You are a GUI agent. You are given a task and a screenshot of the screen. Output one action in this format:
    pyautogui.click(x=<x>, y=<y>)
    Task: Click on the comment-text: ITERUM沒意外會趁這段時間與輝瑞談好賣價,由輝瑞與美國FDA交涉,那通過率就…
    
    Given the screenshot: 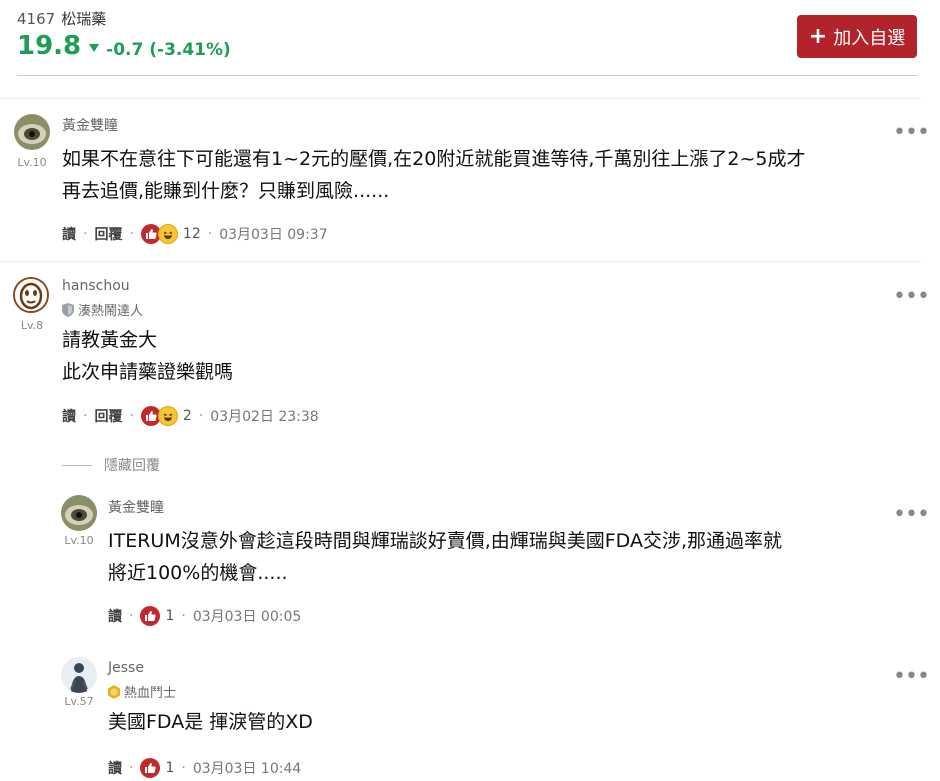 What is the action you would take?
    pyautogui.click(x=445, y=557)
    